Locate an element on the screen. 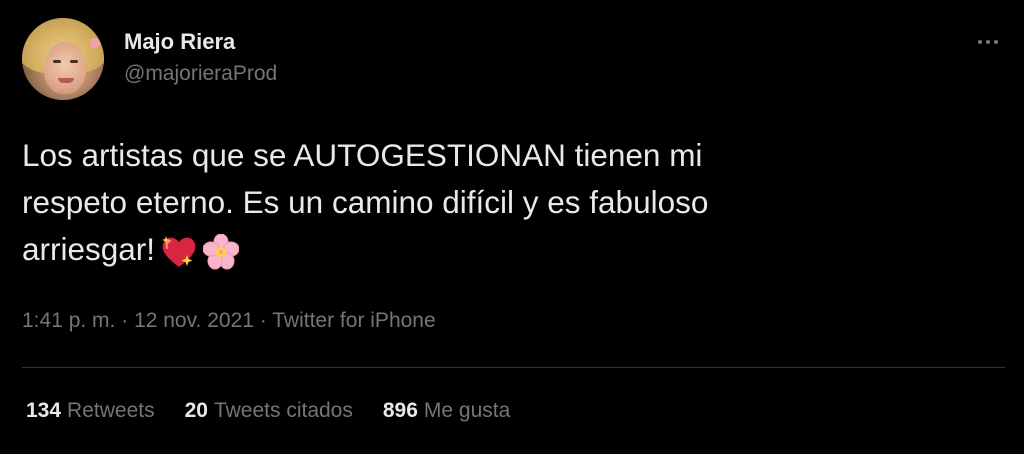  user-handle: @majorieraProd is located at coordinates (200, 74).